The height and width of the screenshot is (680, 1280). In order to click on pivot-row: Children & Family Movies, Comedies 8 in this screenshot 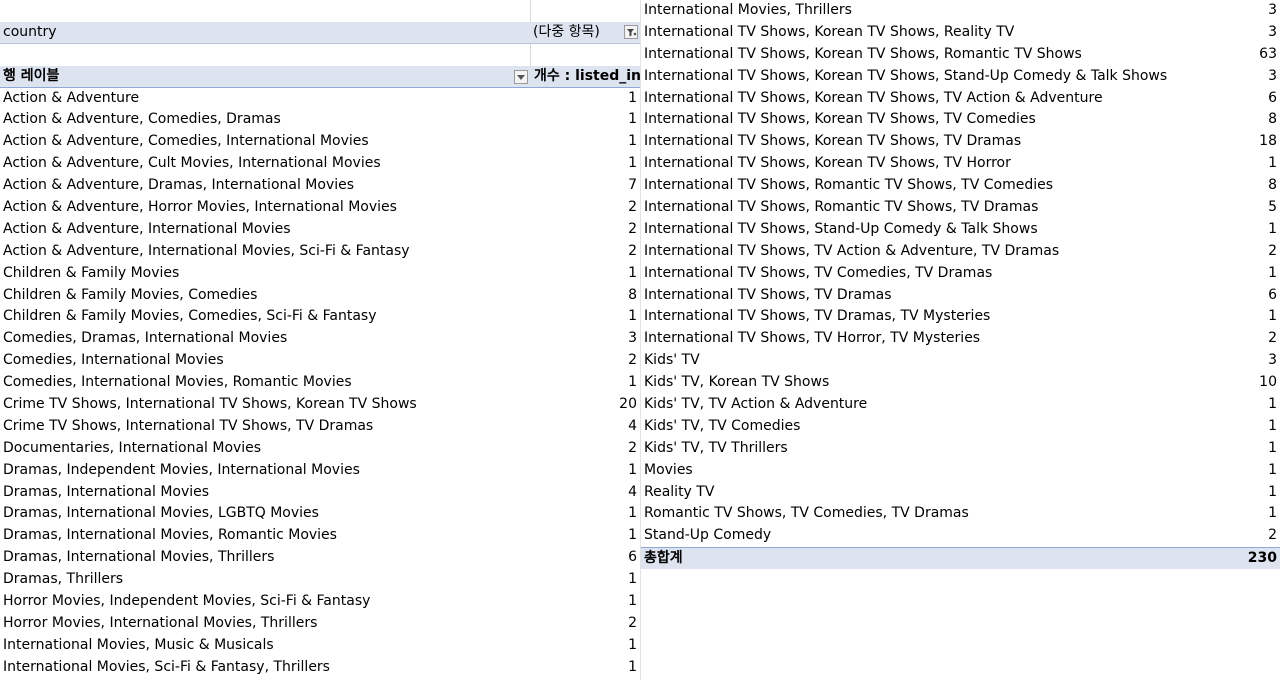, I will do `click(320, 296)`.